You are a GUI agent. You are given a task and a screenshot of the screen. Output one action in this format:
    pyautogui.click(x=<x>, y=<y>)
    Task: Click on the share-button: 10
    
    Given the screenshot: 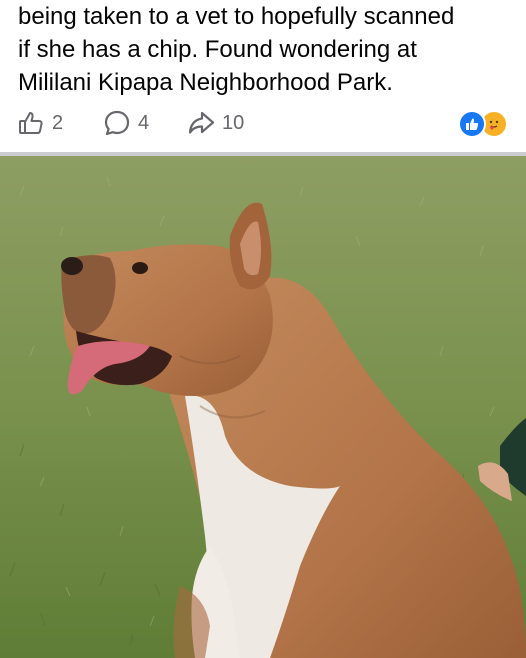 What is the action you would take?
    pyautogui.click(x=215, y=123)
    